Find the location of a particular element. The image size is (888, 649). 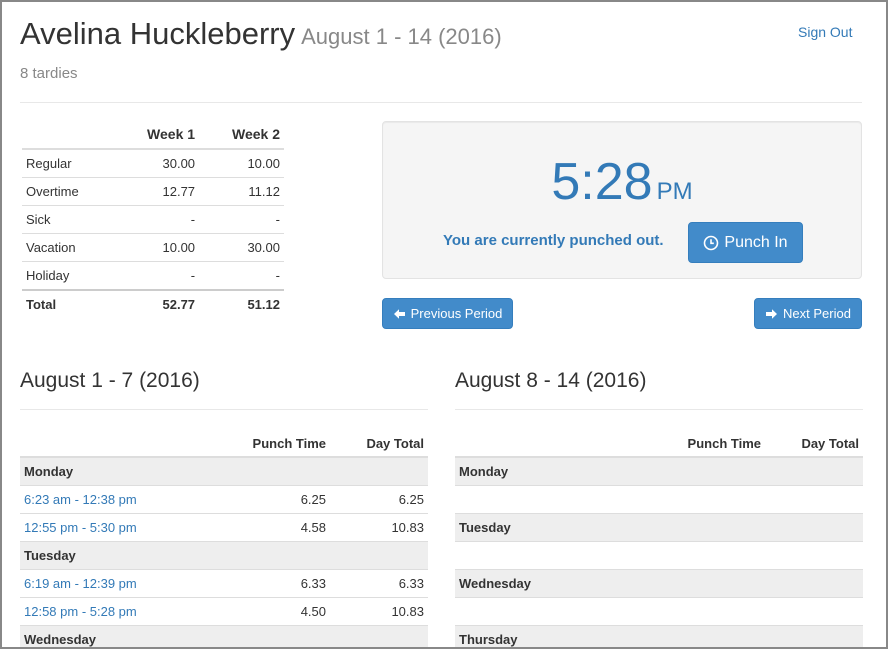

summary-week1-value: 10.00 is located at coordinates (157, 247).